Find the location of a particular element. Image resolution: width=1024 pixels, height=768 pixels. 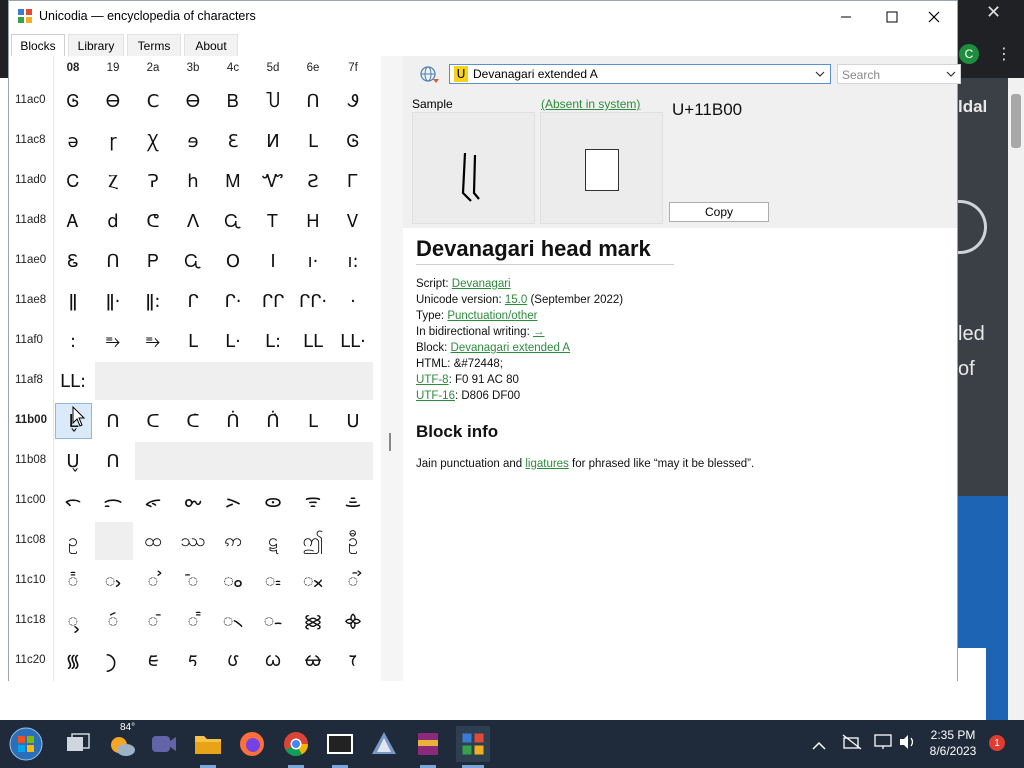

char-cell: ᰁ is located at coordinates (193, 661).